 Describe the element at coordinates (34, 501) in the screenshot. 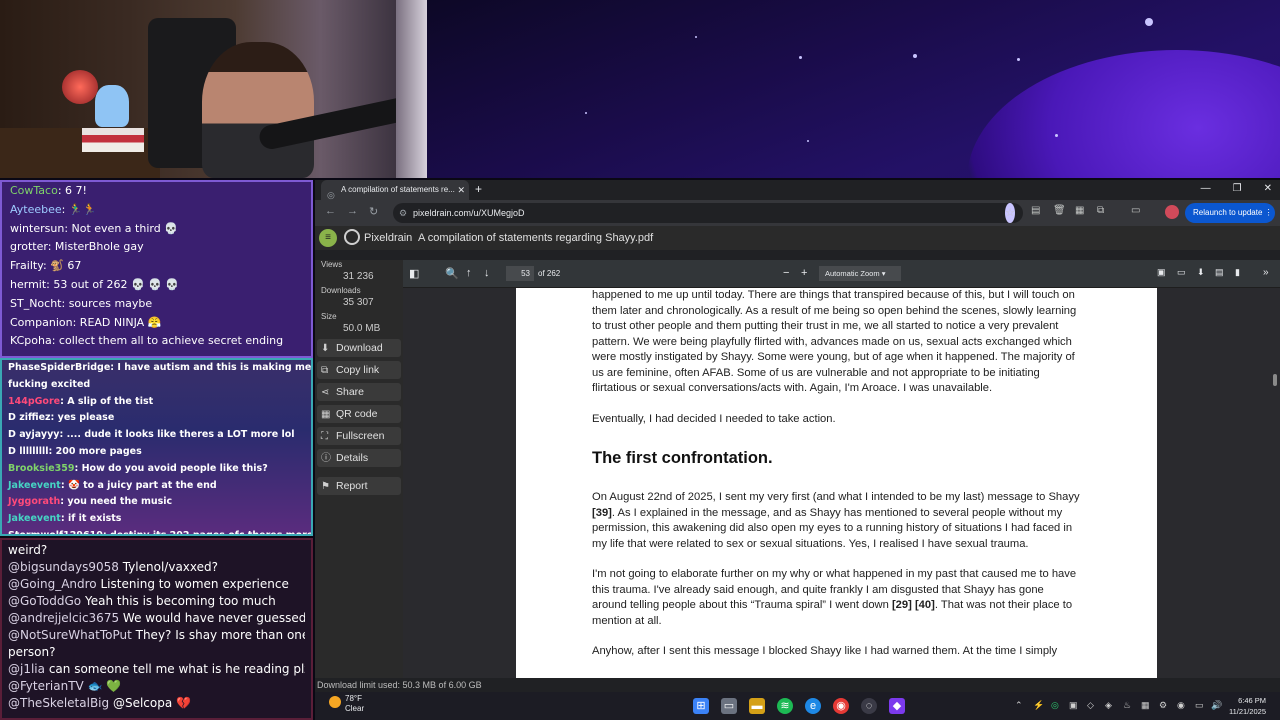

I see `chat-username: Jyggorath` at that location.